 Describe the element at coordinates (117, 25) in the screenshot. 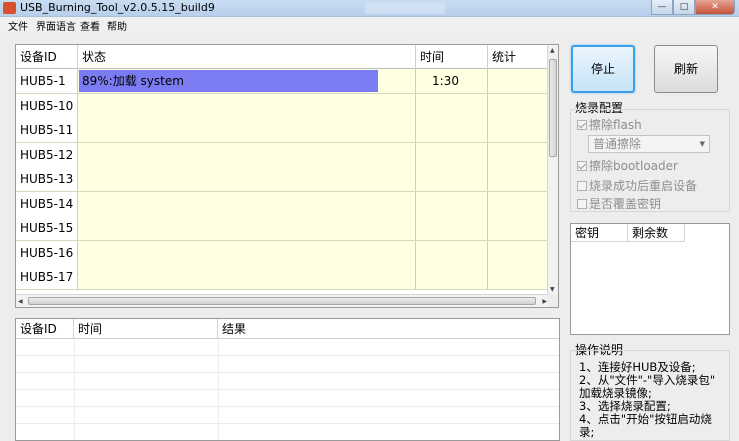

I see `menu-help: 帮助` at that location.